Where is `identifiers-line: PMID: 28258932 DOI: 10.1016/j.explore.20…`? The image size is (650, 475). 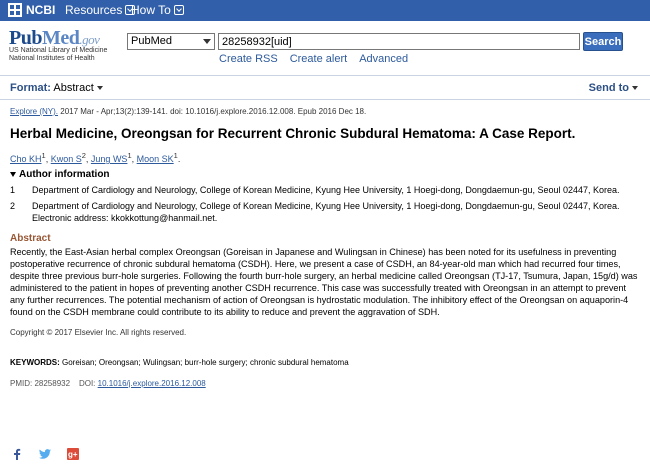
identifiers-line: PMID: 28258932 DOI: 10.1016/j.explore.20… is located at coordinates (325, 383).